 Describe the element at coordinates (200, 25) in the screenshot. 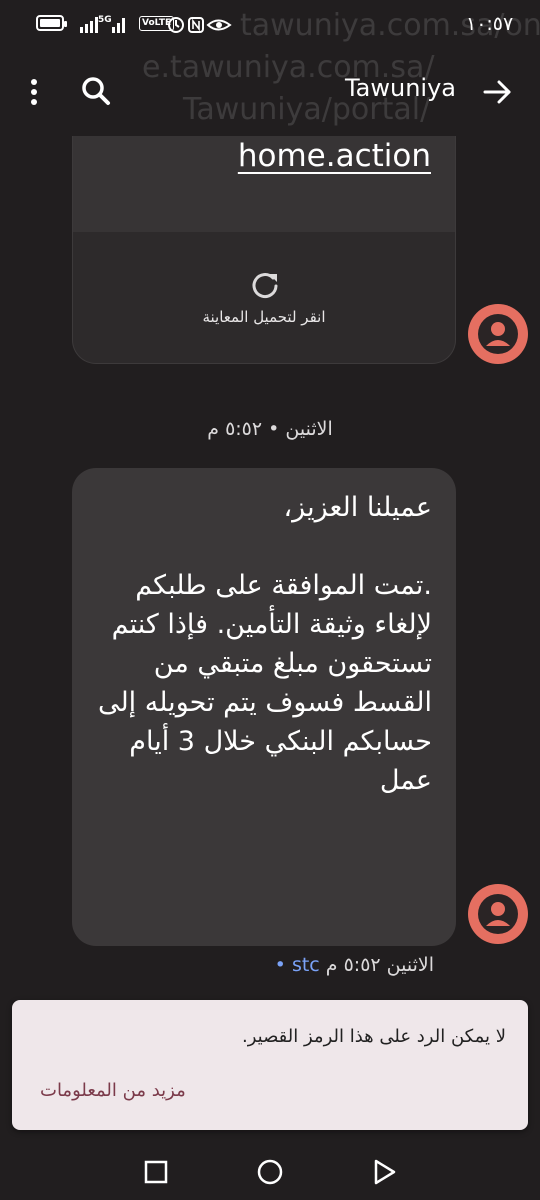

I see `status-notification-icons` at that location.